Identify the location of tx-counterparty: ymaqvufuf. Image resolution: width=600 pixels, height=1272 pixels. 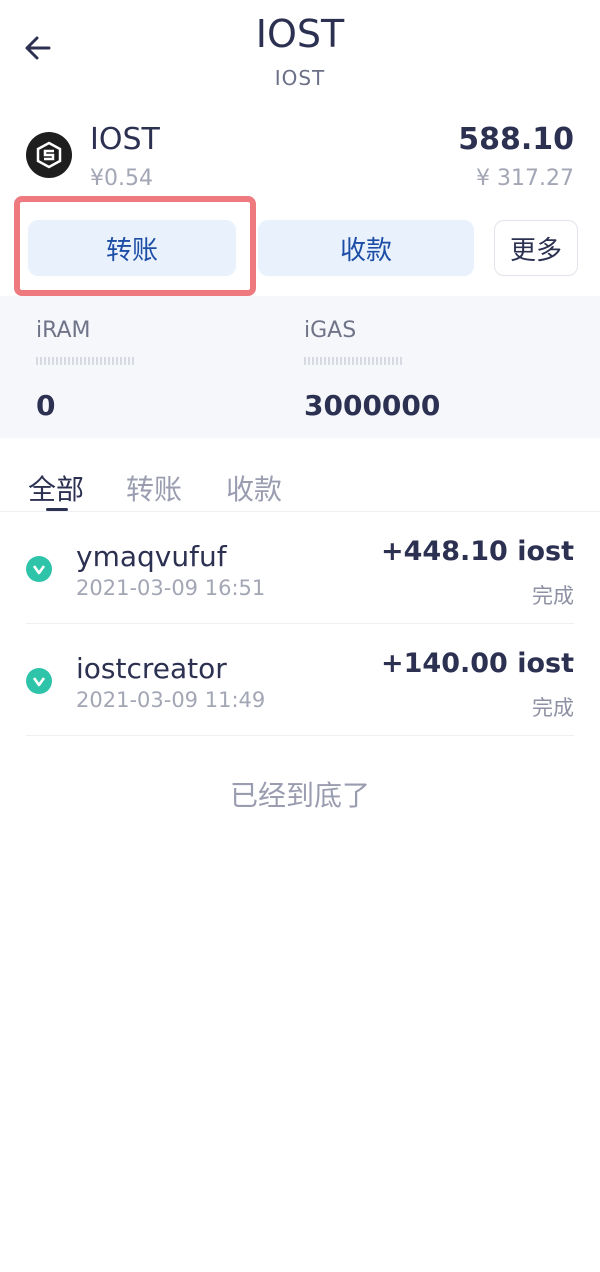
(151, 556).